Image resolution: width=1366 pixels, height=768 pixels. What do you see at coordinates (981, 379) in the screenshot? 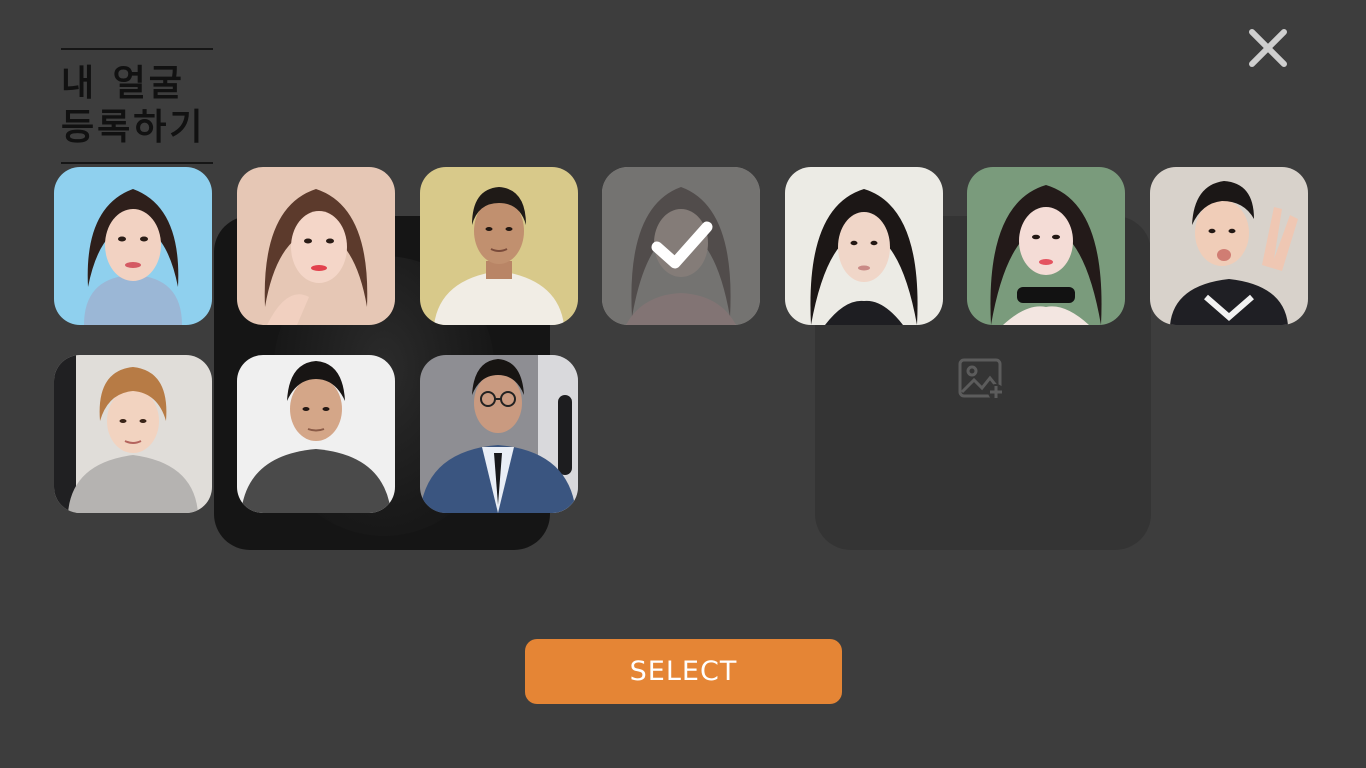
I see `add-photo-icon` at bounding box center [981, 379].